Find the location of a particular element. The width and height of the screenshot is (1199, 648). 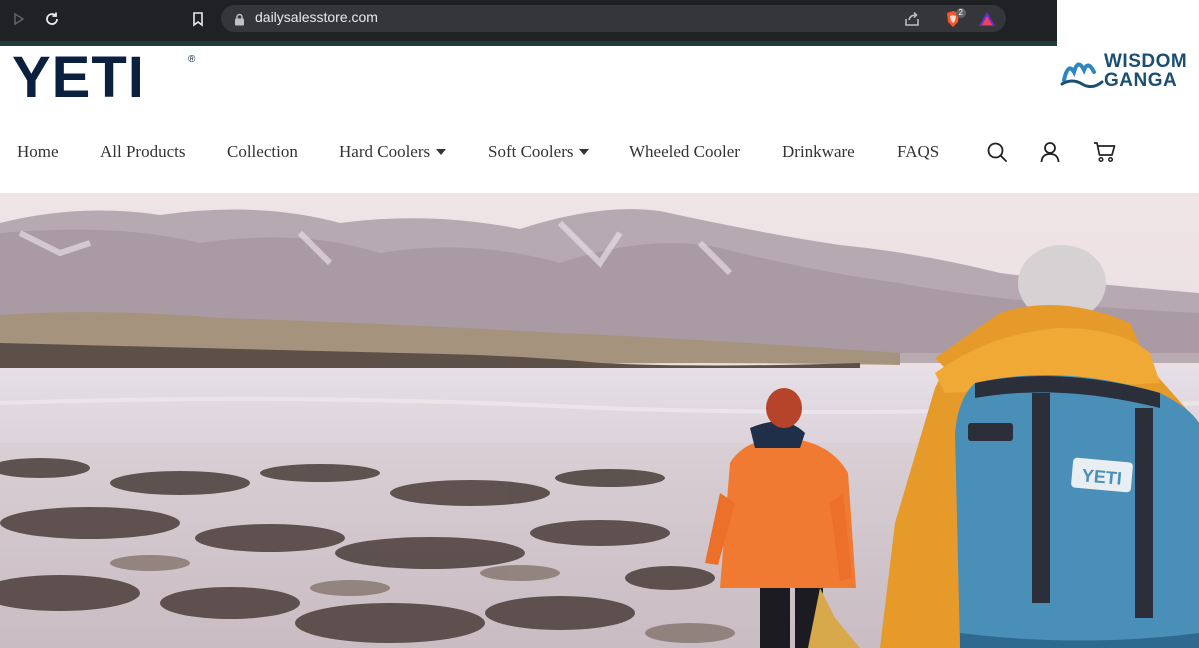

account-icon is located at coordinates (1050, 152).